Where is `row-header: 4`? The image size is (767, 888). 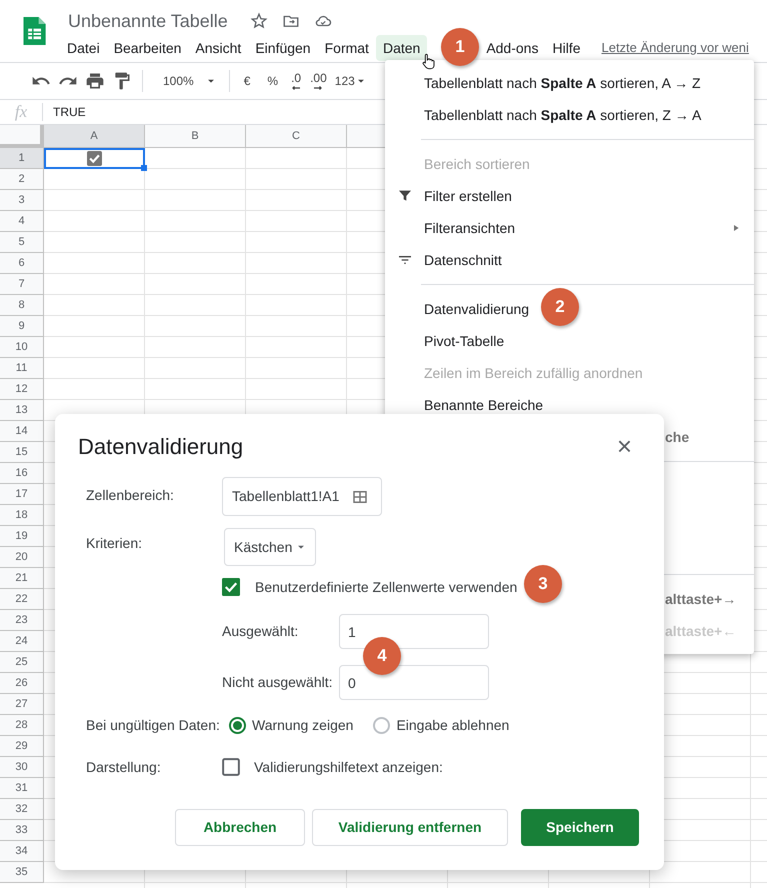 row-header: 4 is located at coordinates (22, 221).